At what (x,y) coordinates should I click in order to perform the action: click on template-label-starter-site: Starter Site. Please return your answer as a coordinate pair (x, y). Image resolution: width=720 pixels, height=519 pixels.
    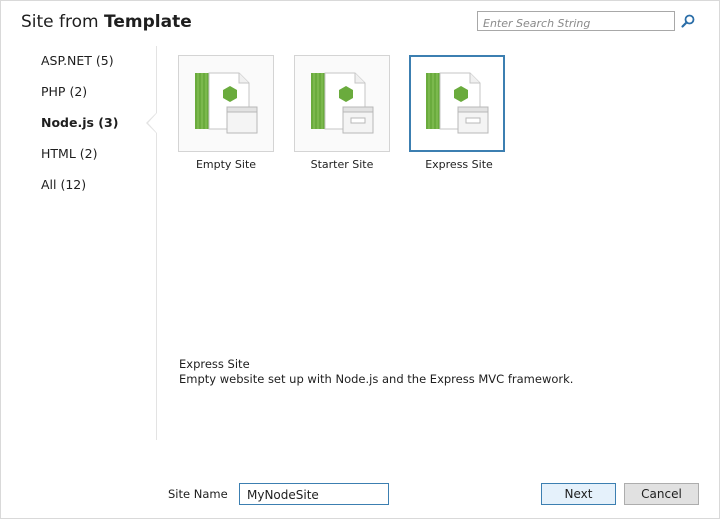
    Looking at the image, I should click on (342, 164).